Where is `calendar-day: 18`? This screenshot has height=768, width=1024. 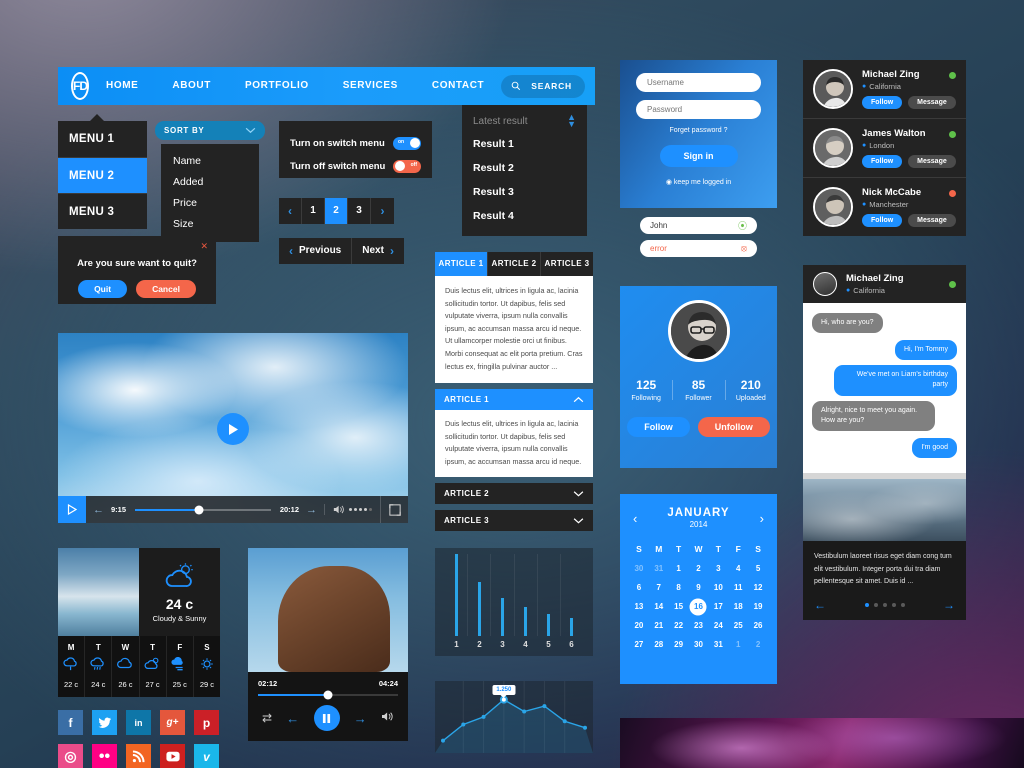 calendar-day: 18 is located at coordinates (738, 606).